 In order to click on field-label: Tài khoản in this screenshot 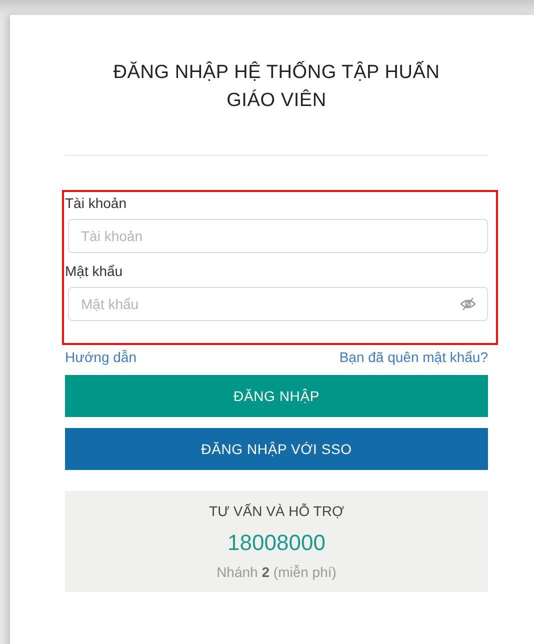, I will do `click(96, 203)`.